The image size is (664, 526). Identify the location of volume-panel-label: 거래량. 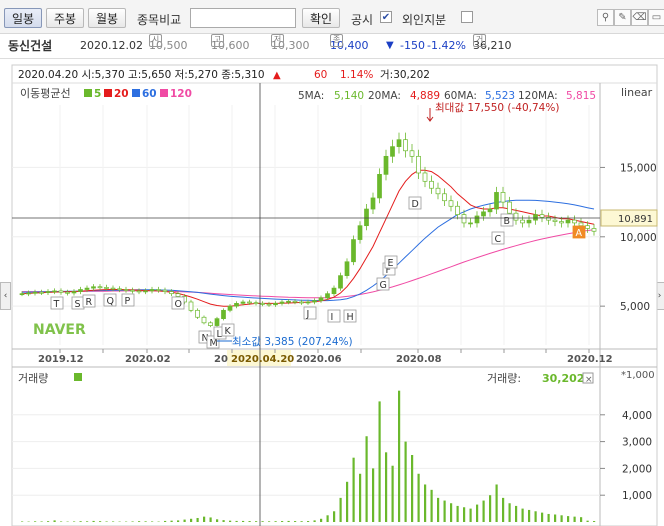
(33, 378).